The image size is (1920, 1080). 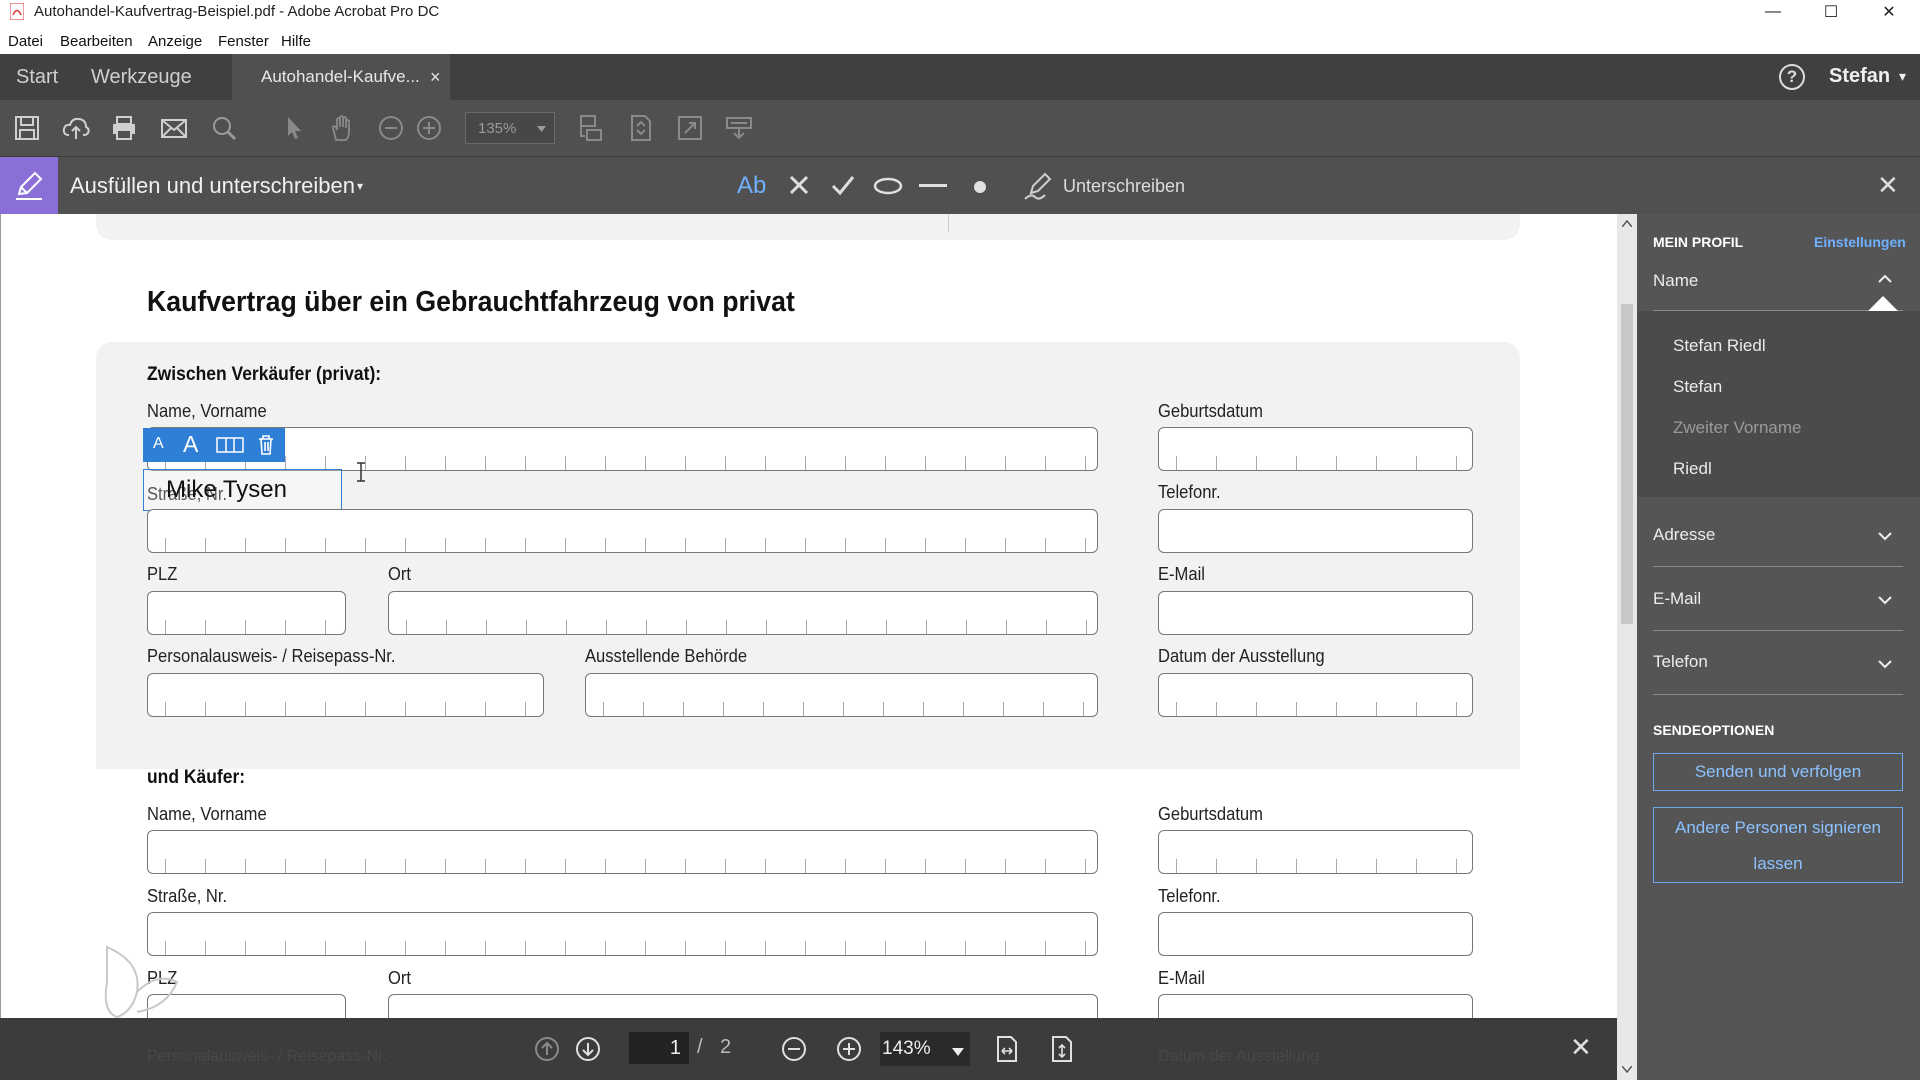 I want to click on trash-icon, so click(x=266, y=445).